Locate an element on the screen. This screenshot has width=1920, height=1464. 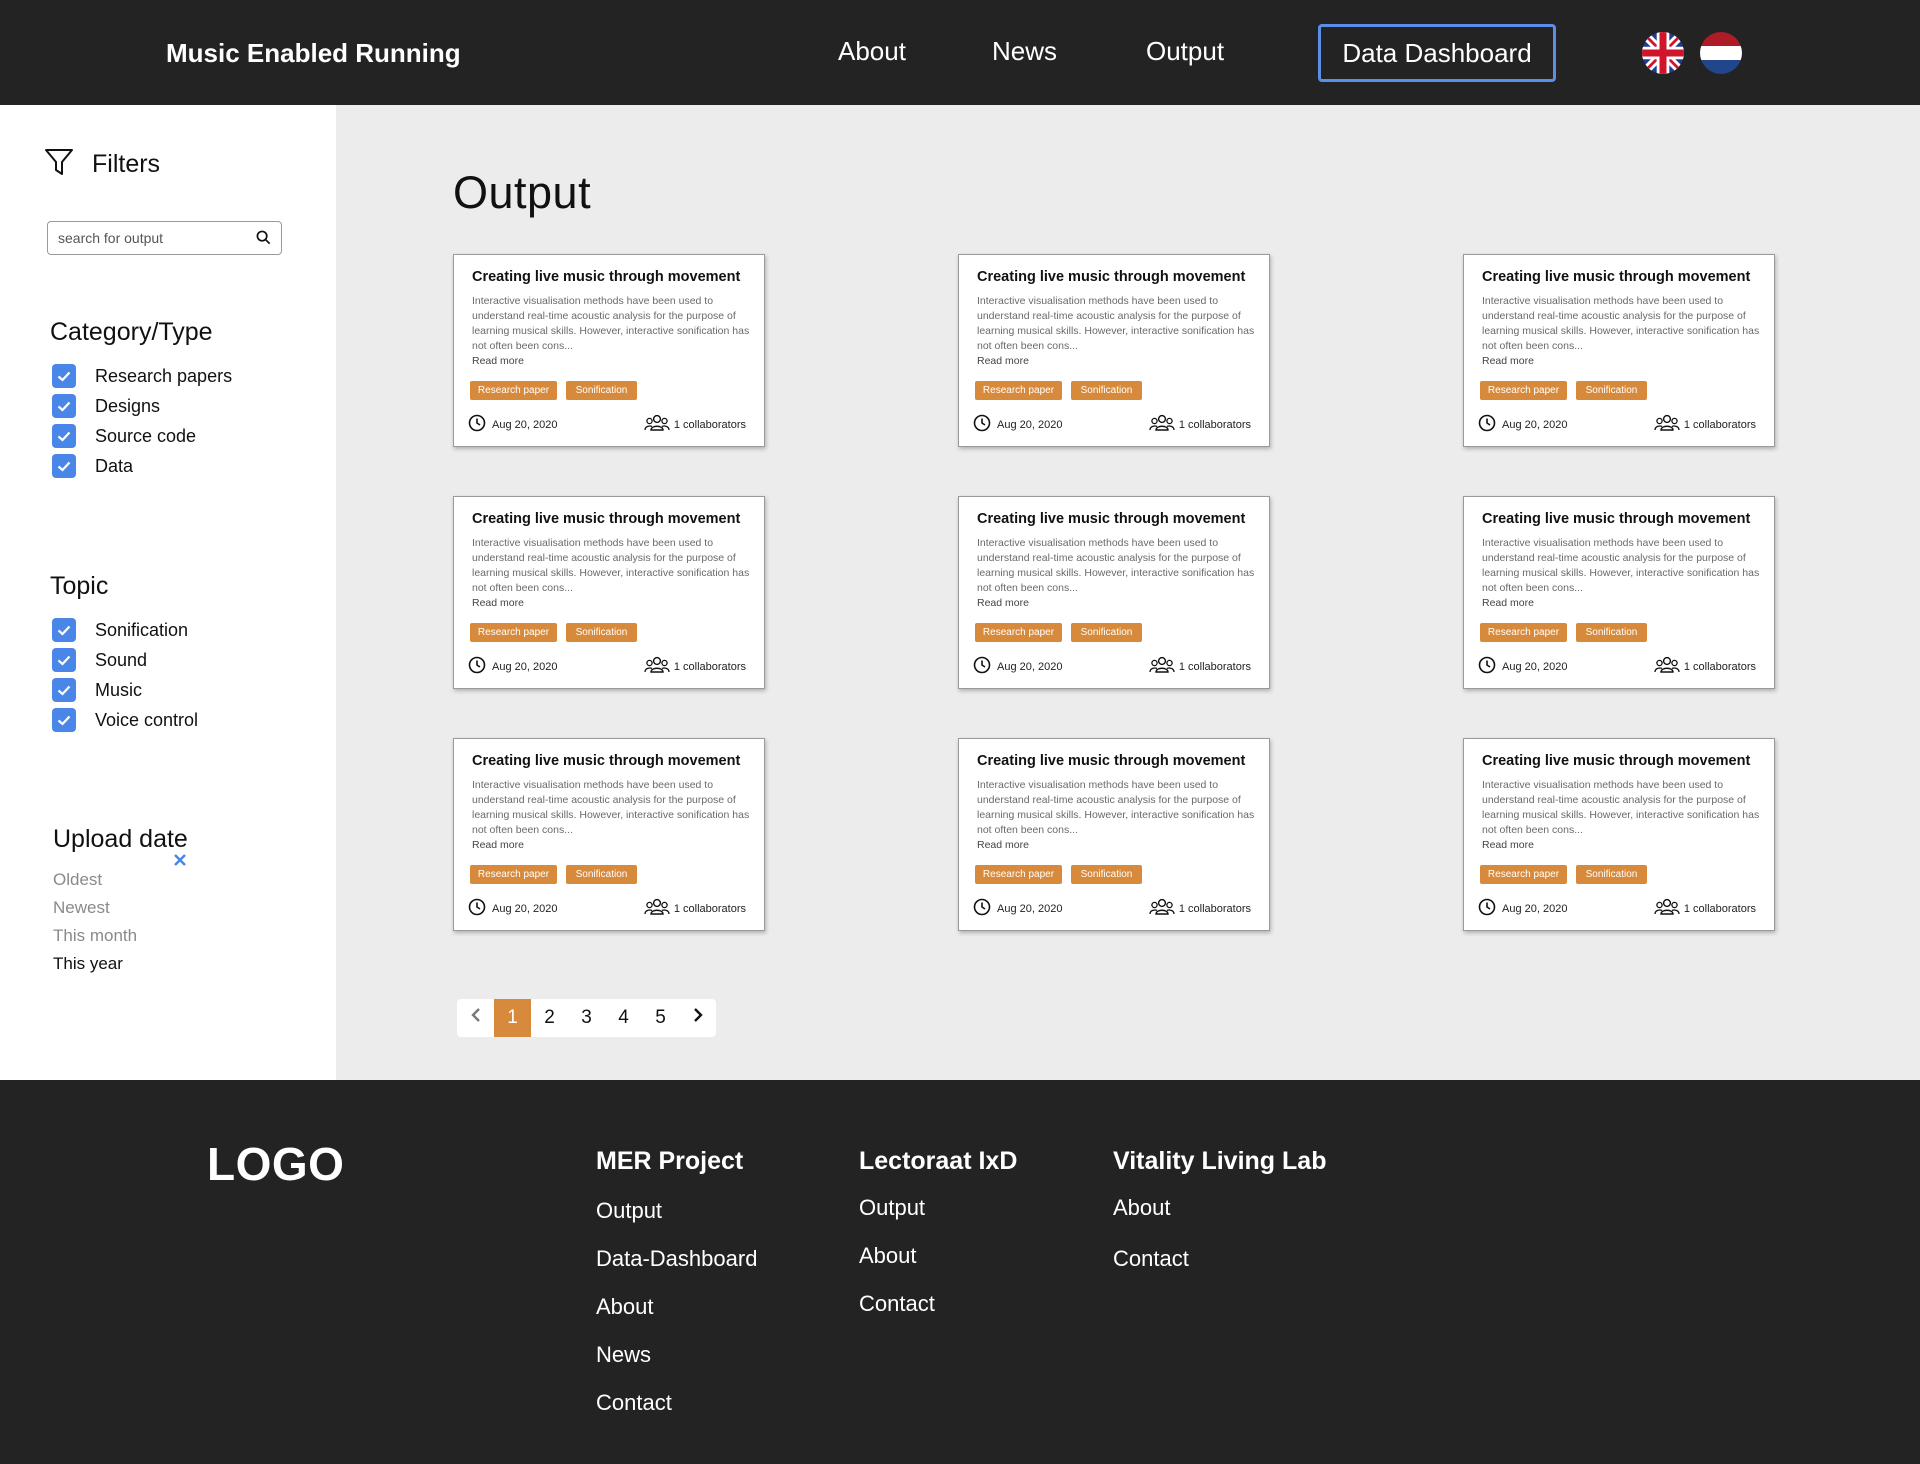
search-icon is located at coordinates (263, 240).